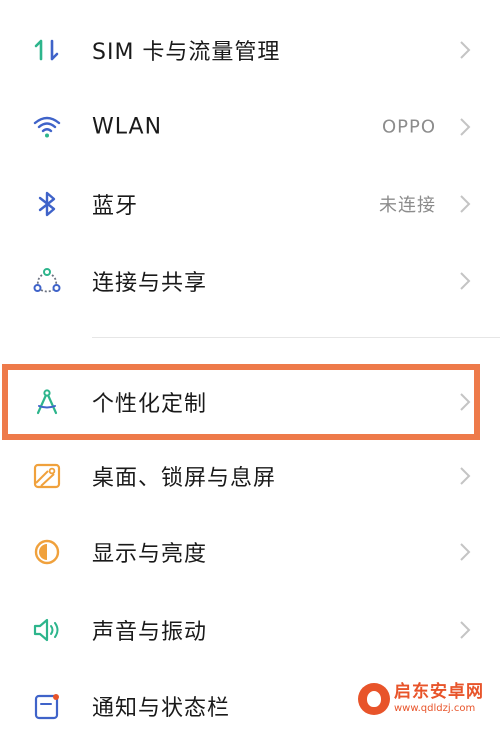  Describe the element at coordinates (250, 127) in the screenshot. I see `settings-item-wlan: WLAN OPPO` at that location.